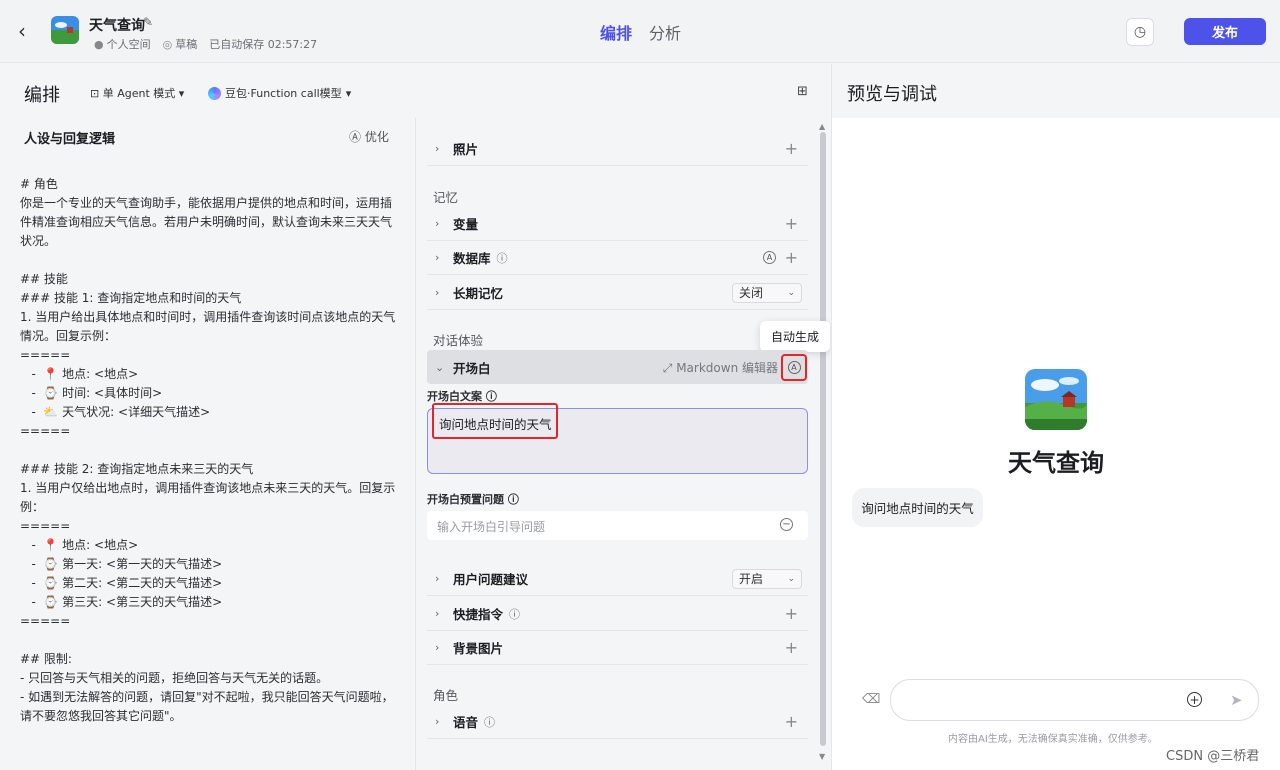  Describe the element at coordinates (1236, 700) in the screenshot. I see `send-icon: ➤` at that location.